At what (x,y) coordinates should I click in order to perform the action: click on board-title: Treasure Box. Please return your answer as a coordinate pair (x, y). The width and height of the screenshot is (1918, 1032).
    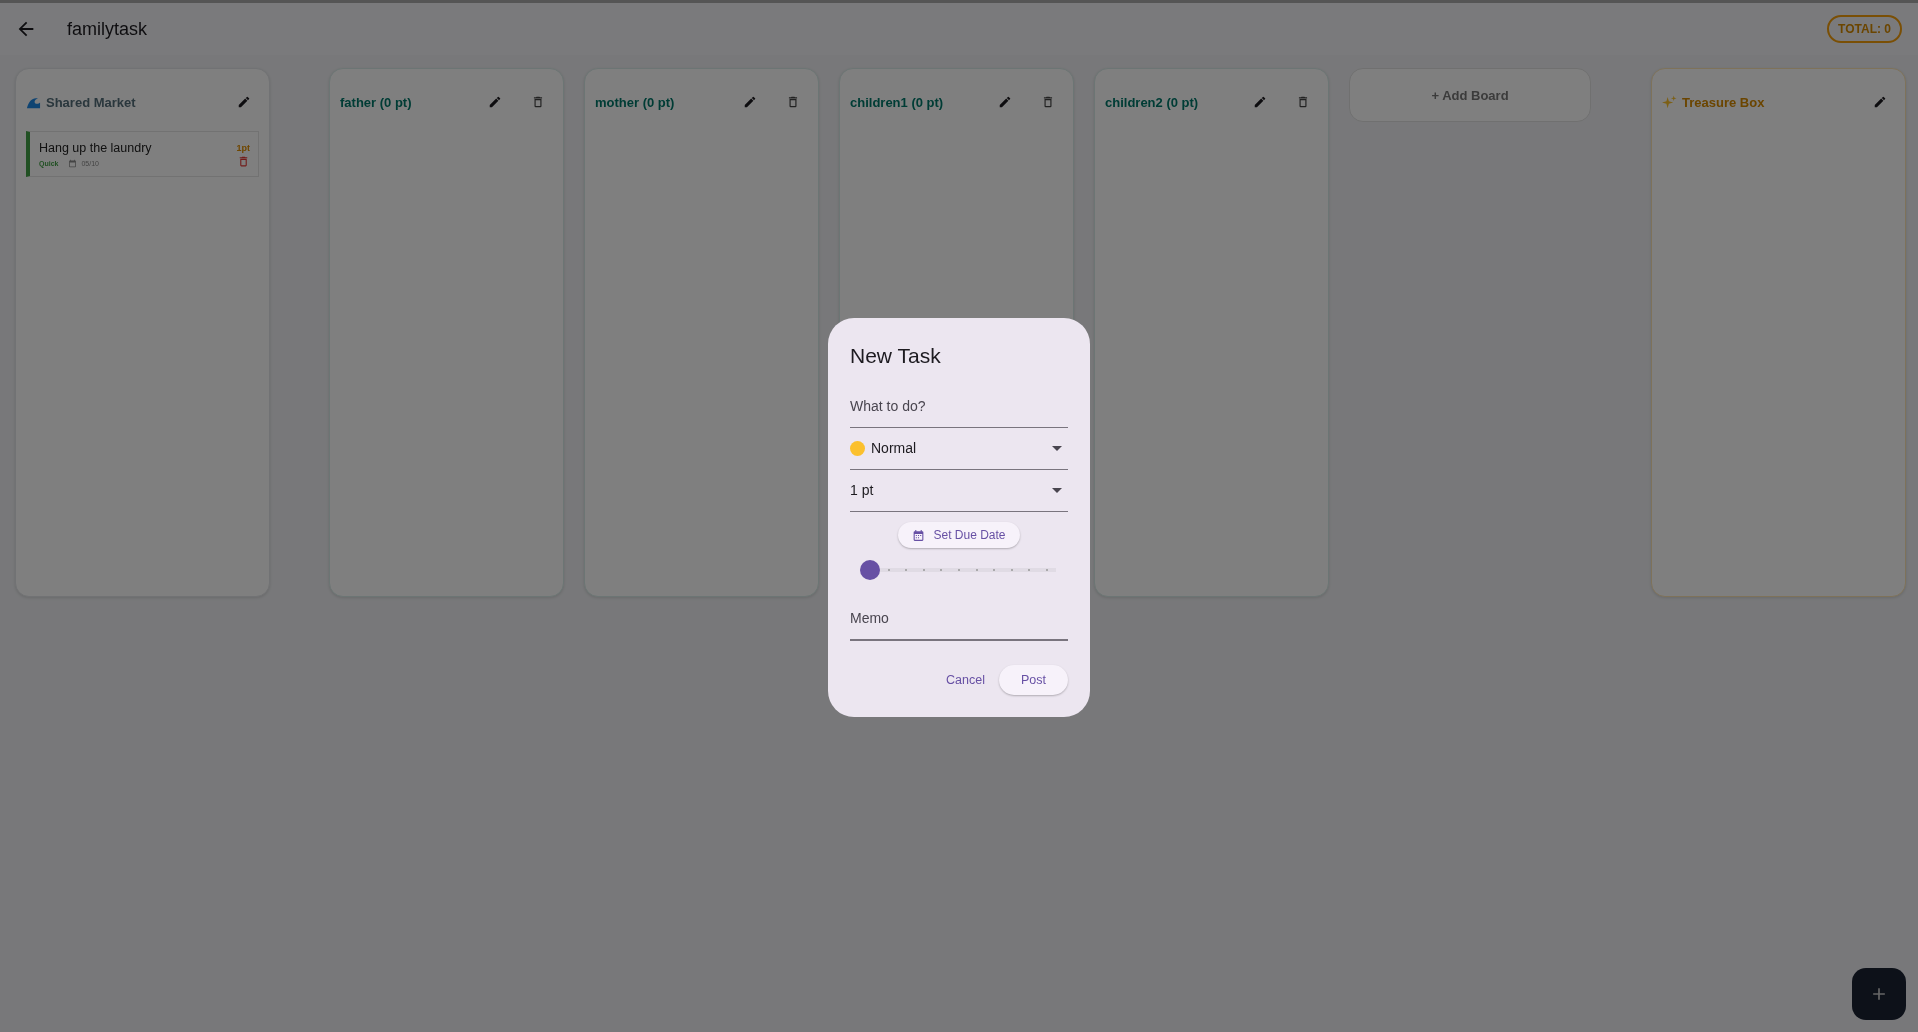
    Looking at the image, I should click on (1723, 102).